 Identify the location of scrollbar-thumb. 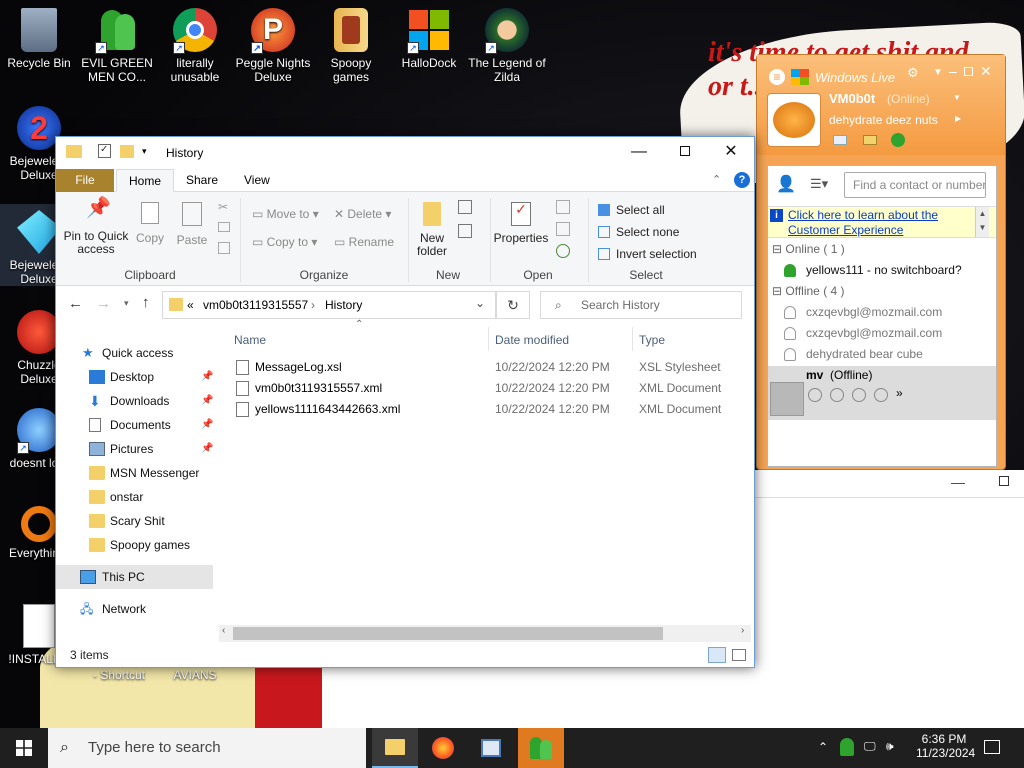
(448, 633).